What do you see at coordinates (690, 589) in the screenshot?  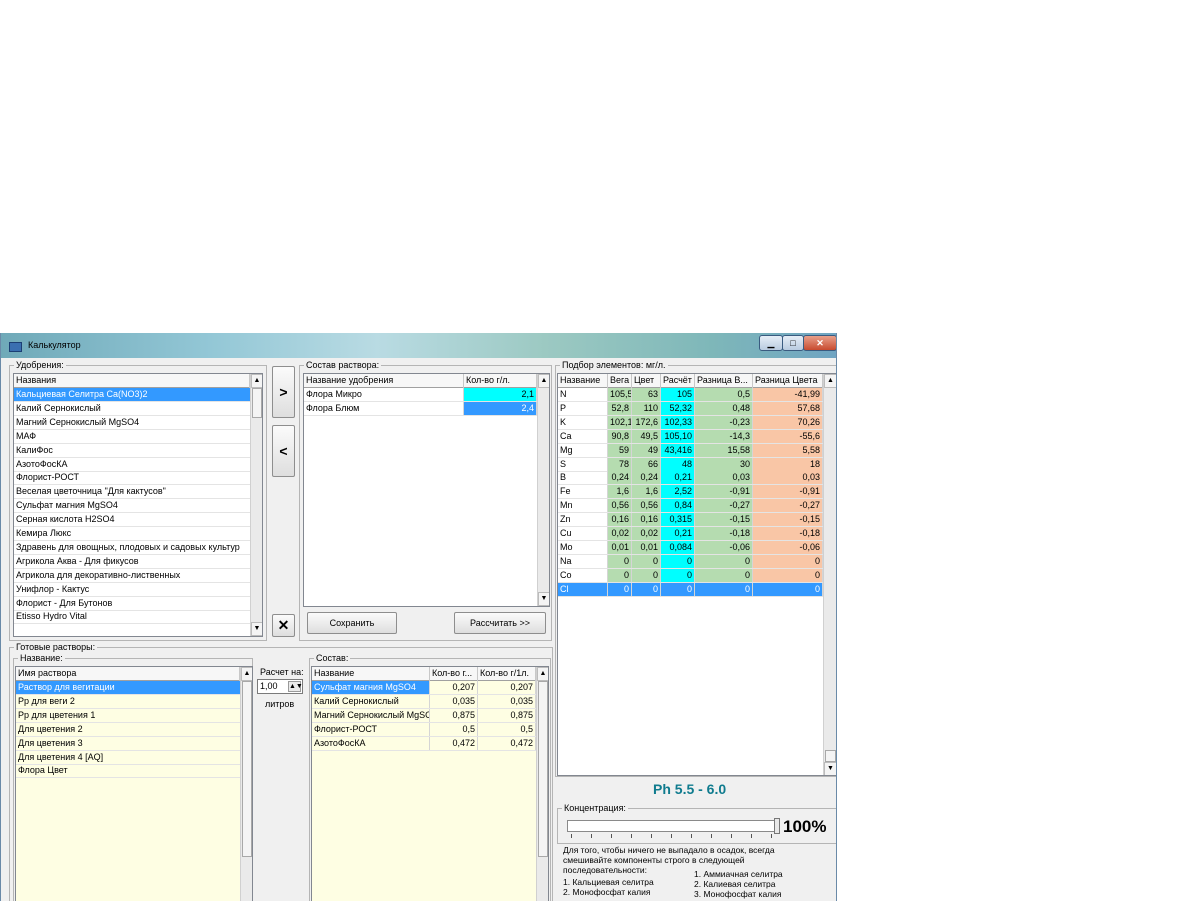 I see `element-row: Cl 0 0 0 0 0` at bounding box center [690, 589].